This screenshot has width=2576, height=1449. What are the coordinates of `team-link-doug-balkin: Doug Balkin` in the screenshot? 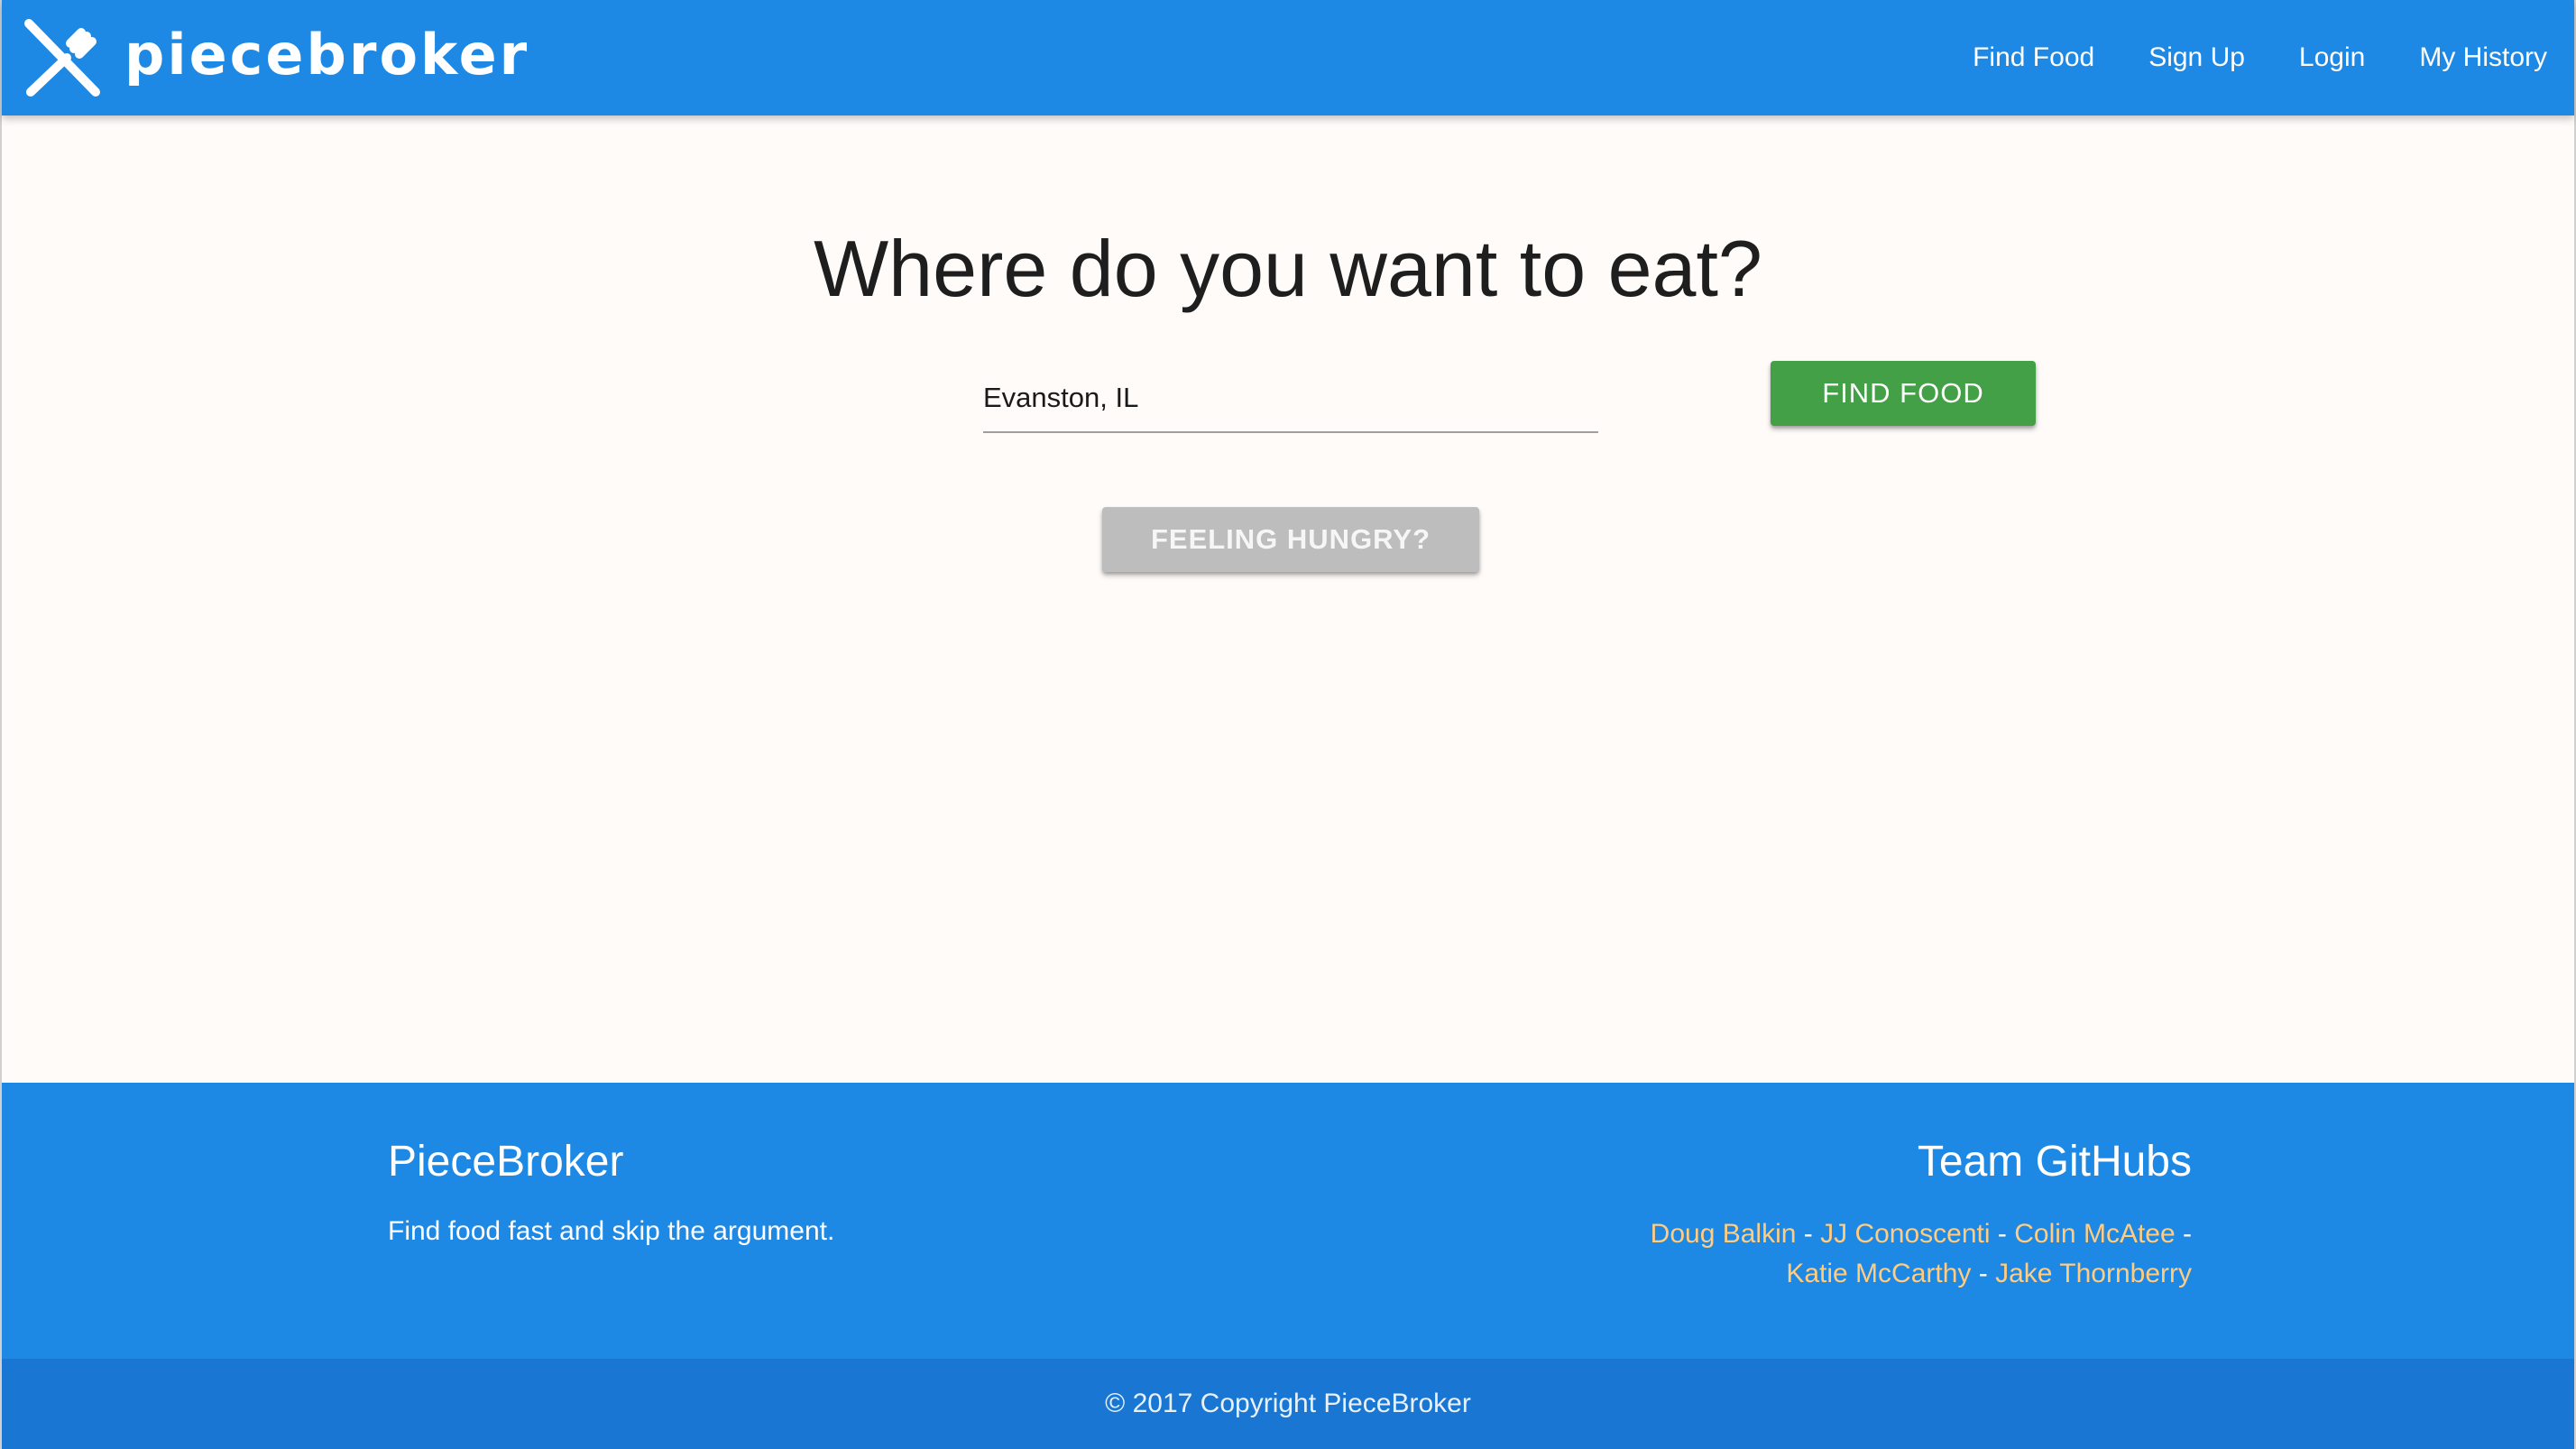 It's located at (1724, 1234).